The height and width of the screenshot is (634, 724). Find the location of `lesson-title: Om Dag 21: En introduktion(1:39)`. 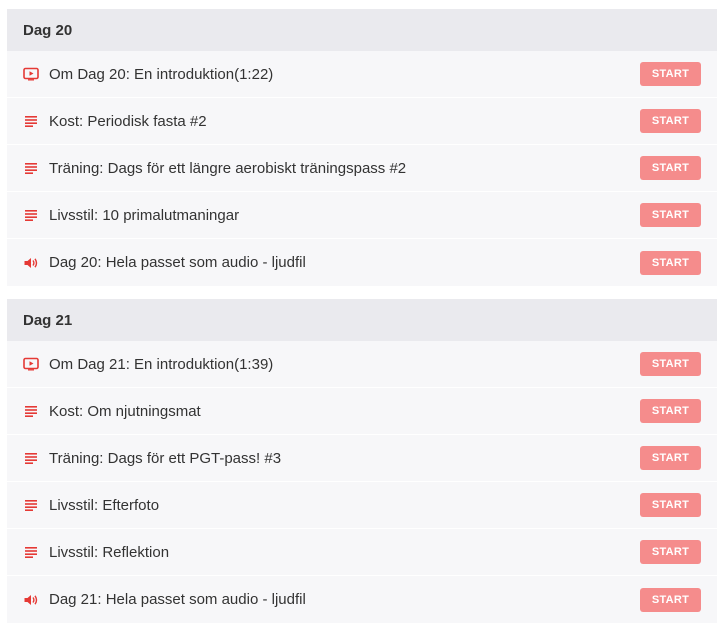

lesson-title: Om Dag 21: En introduktion(1:39) is located at coordinates (161, 364).